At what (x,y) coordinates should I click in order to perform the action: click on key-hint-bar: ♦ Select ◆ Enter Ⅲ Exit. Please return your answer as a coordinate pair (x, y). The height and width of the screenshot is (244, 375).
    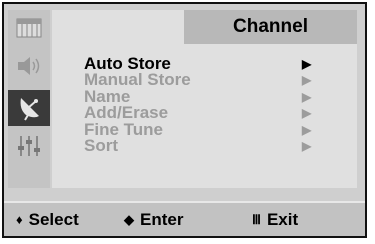
    Looking at the image, I should click on (184, 219).